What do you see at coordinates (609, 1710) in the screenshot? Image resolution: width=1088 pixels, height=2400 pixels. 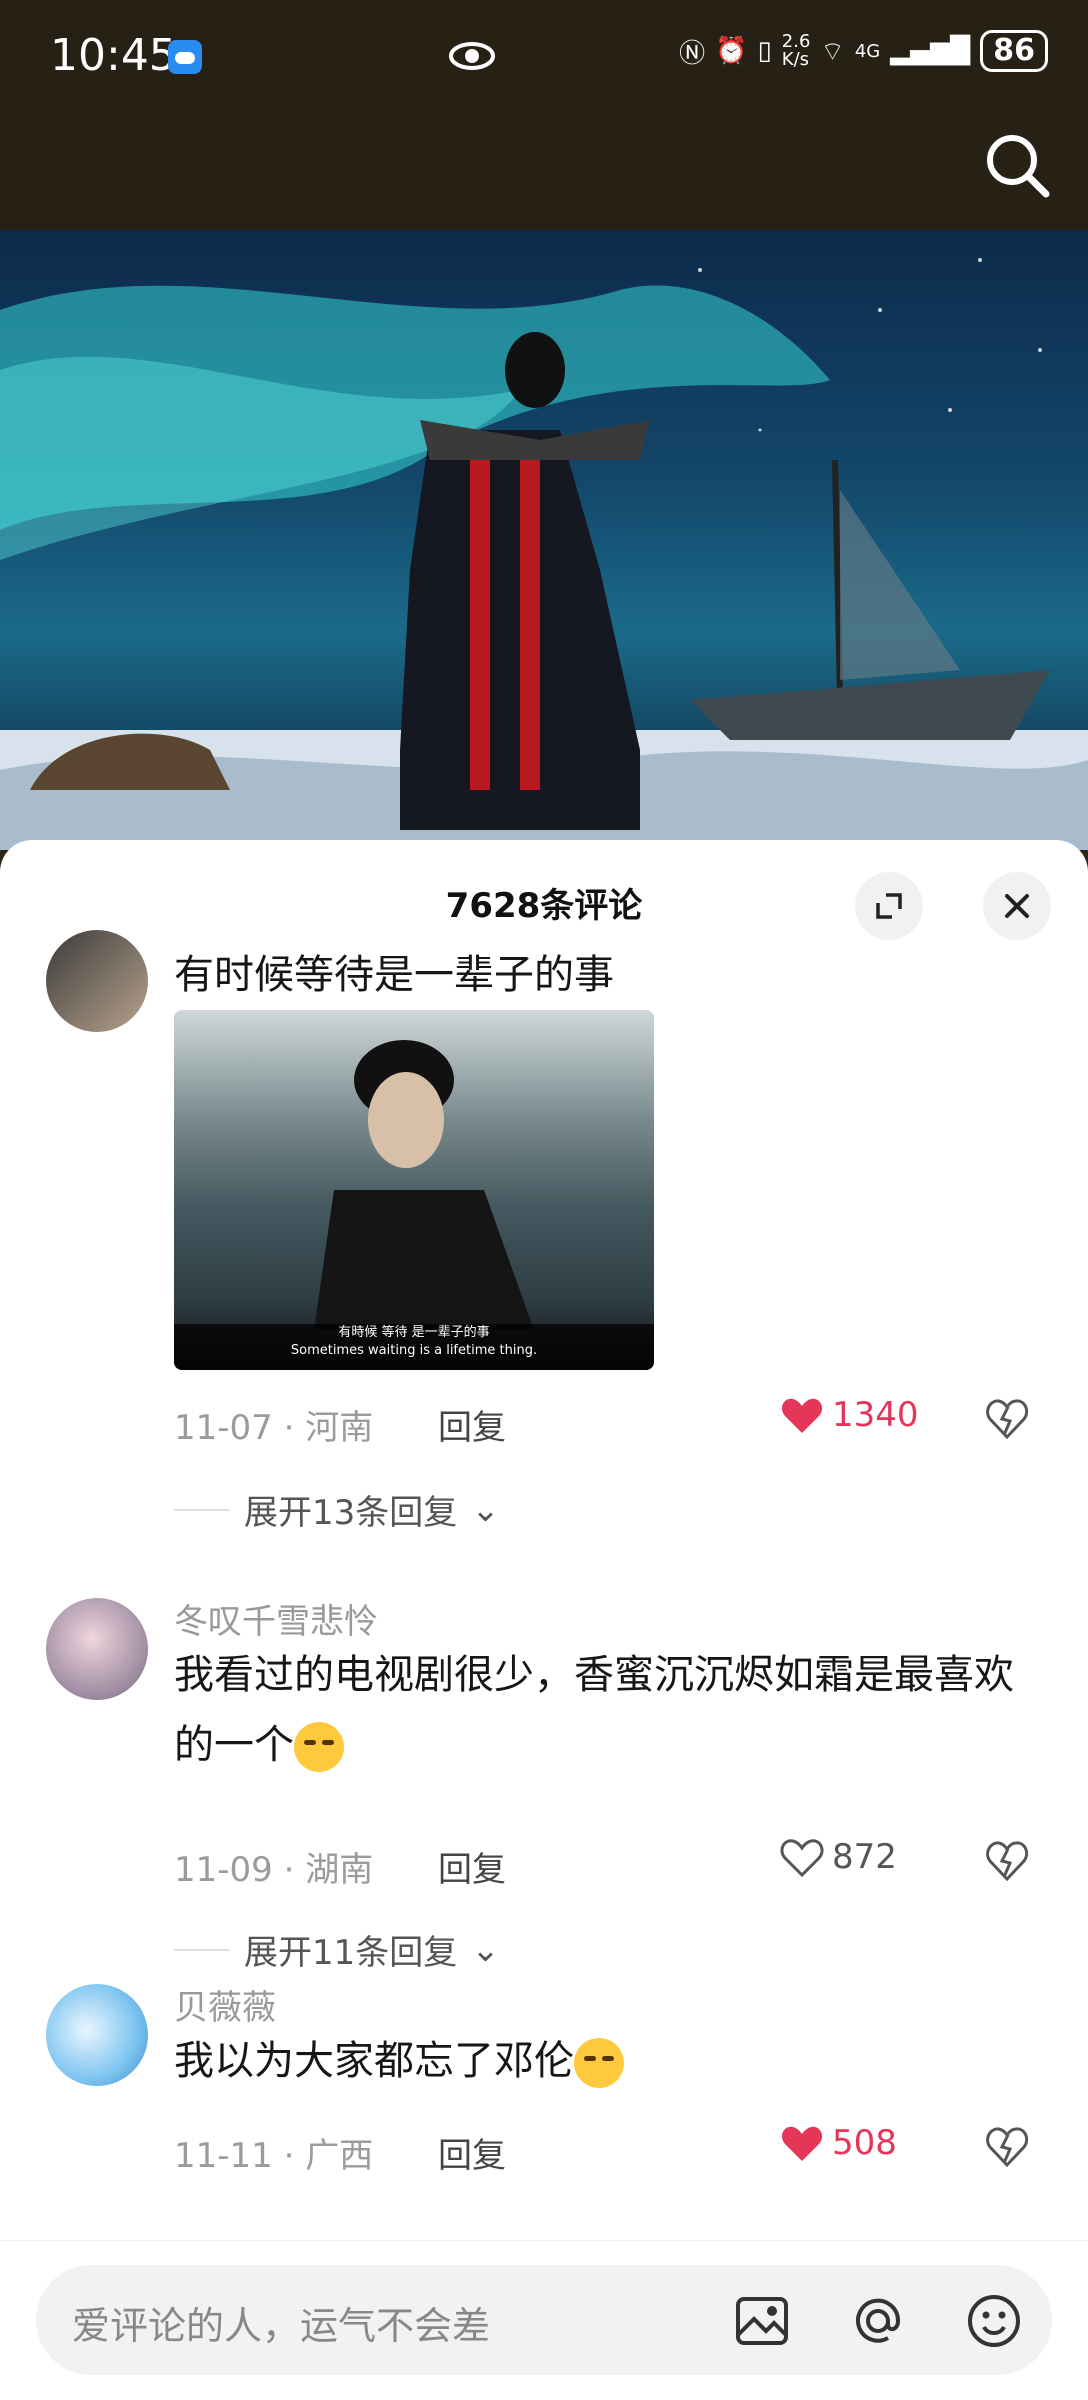 I see `comment-text: 我看过的电视剧很少，香蜜沉沉烬如霜是最喜欢的一个` at bounding box center [609, 1710].